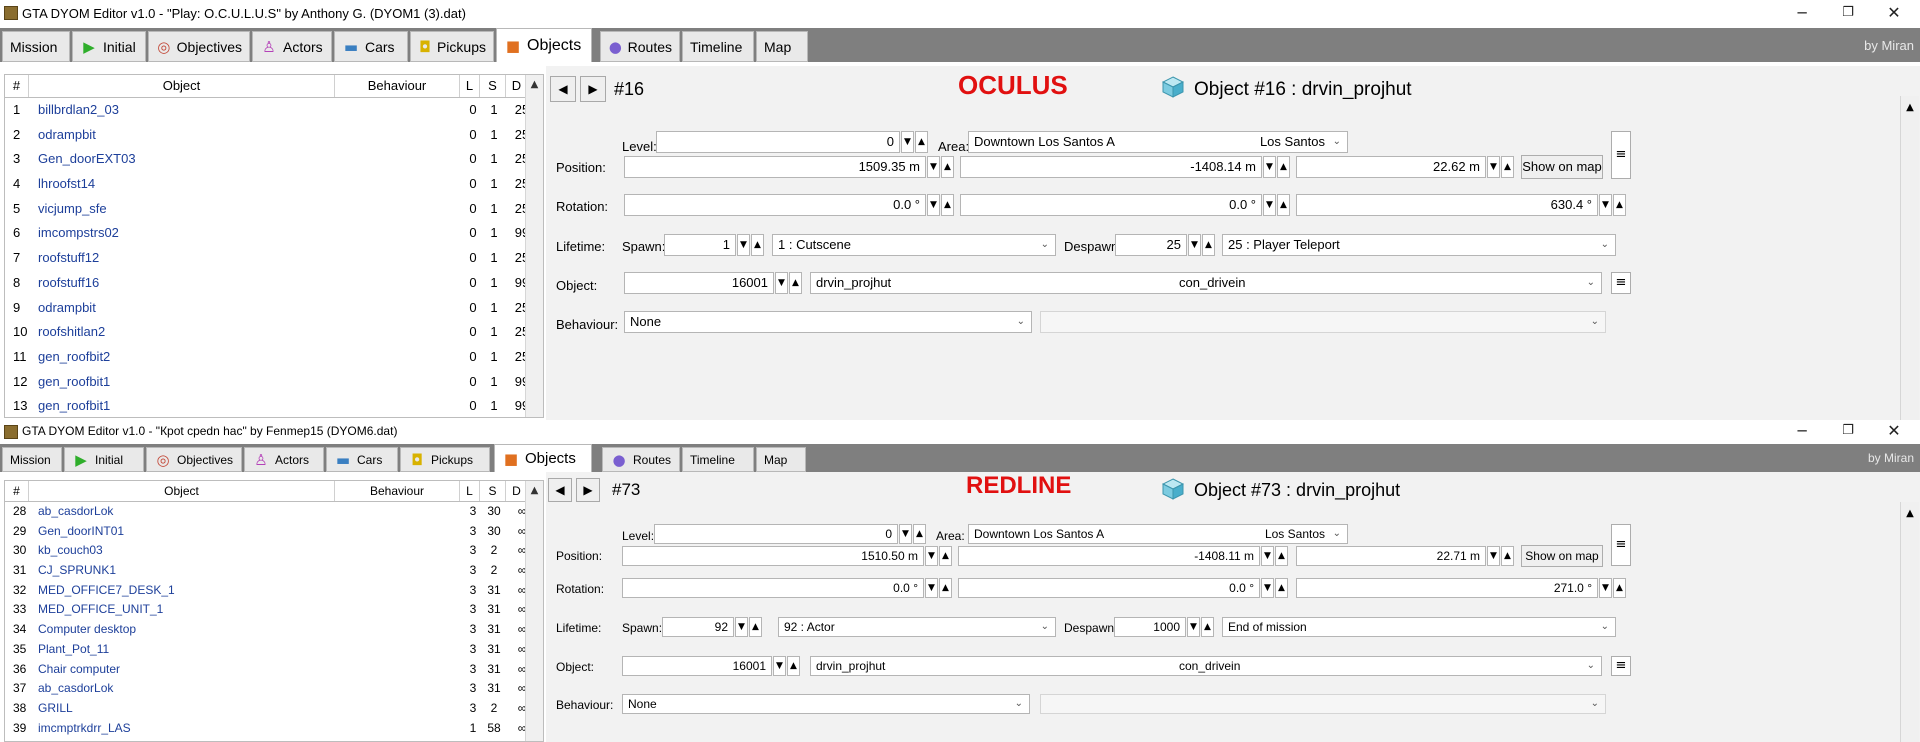 This screenshot has height=742, width=1920. I want to click on list-item: 29 Gen_doorINT01 3 30 ∞, so click(274, 532).